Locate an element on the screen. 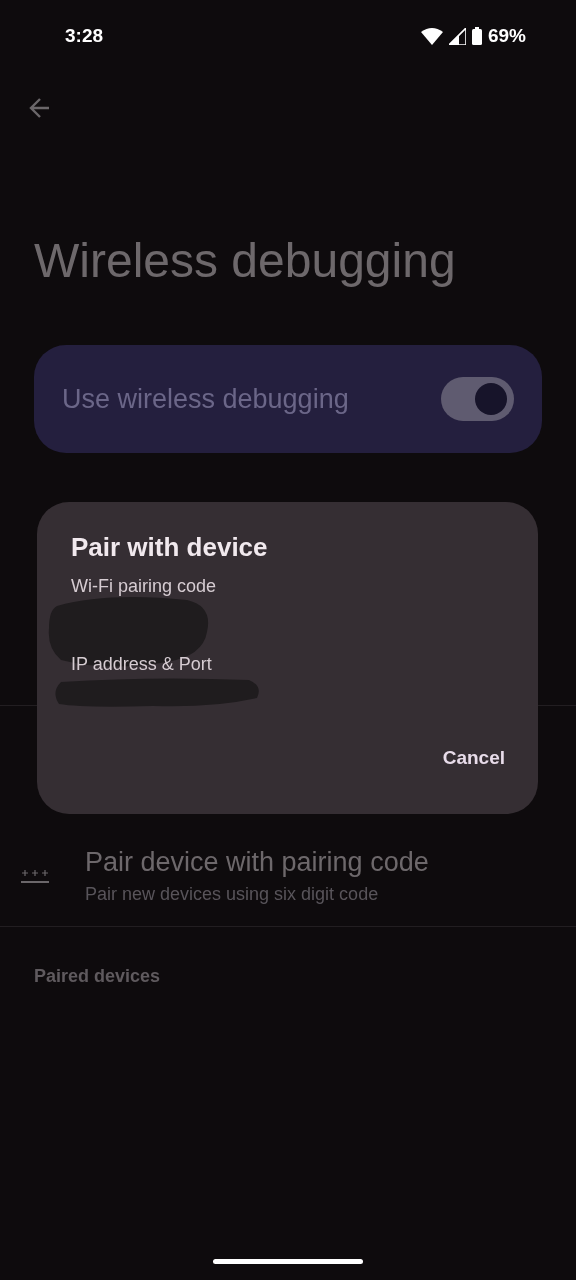  toggle-switch is located at coordinates (477, 399).